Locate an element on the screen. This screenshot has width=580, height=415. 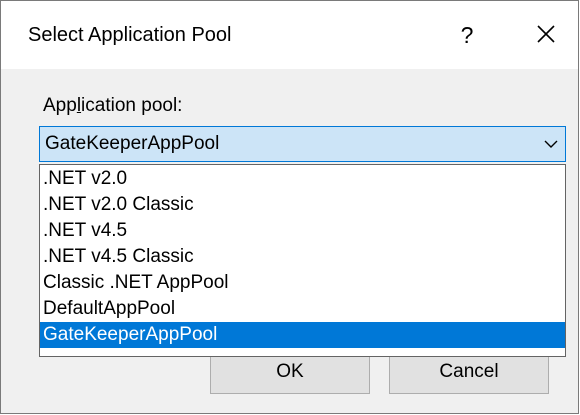
chevron-down-icon is located at coordinates (551, 144).